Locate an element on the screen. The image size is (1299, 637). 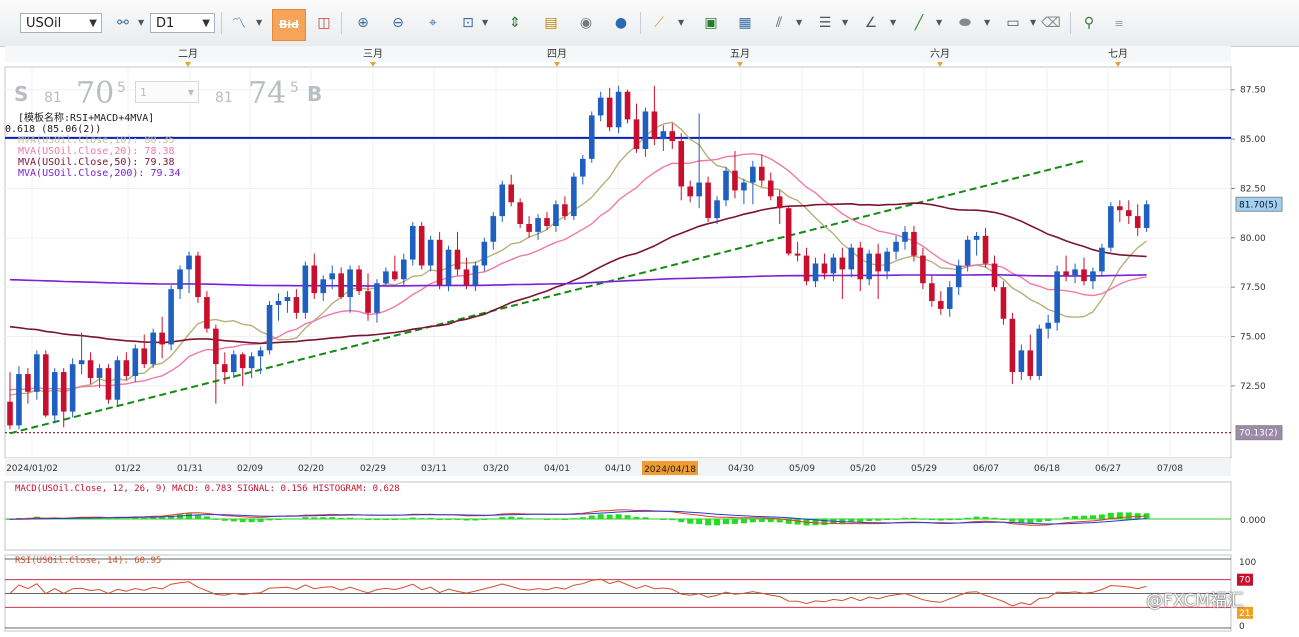
low-price-tag: 70.13(2) is located at coordinates (1258, 434).